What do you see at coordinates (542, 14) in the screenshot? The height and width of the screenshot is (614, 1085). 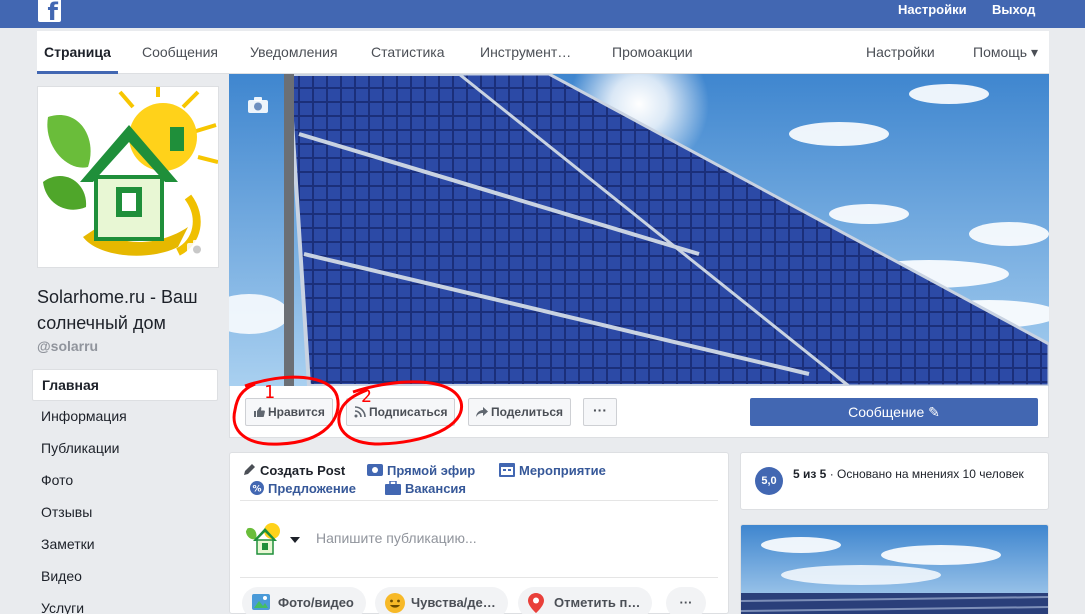 I see `top-navigation-bar: f Настройки Выход` at bounding box center [542, 14].